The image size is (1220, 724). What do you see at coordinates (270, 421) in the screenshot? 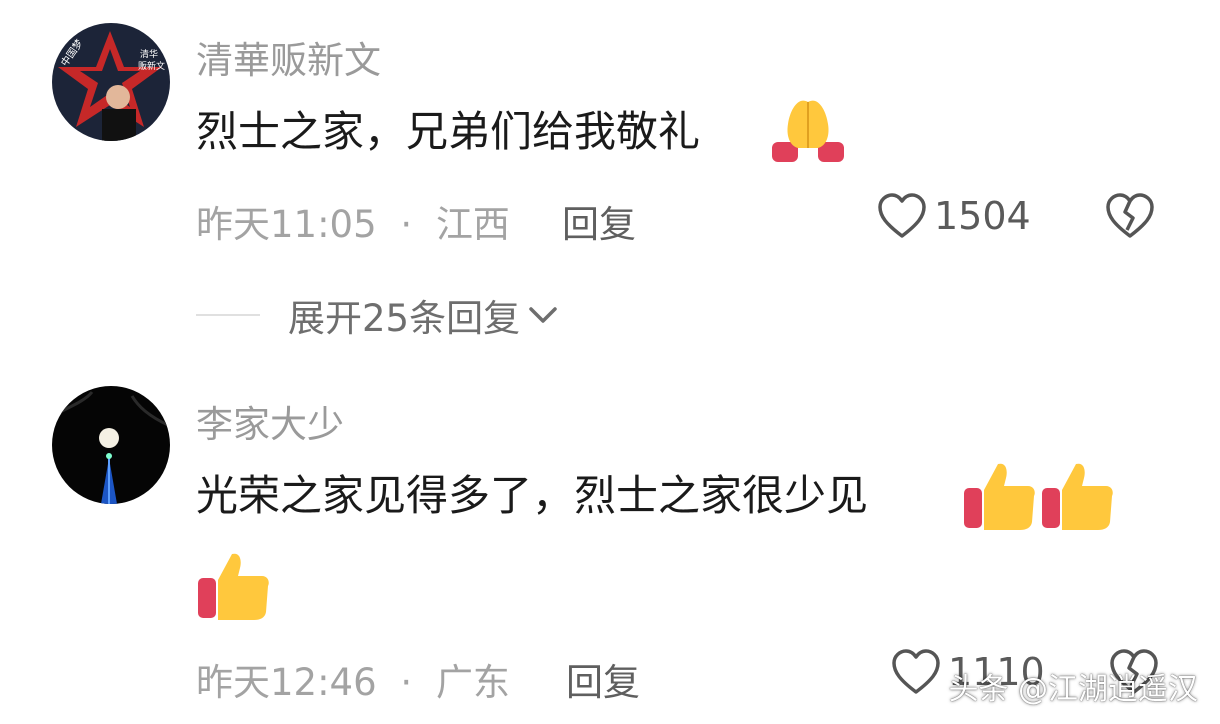
I see `username: 李家大少` at bounding box center [270, 421].